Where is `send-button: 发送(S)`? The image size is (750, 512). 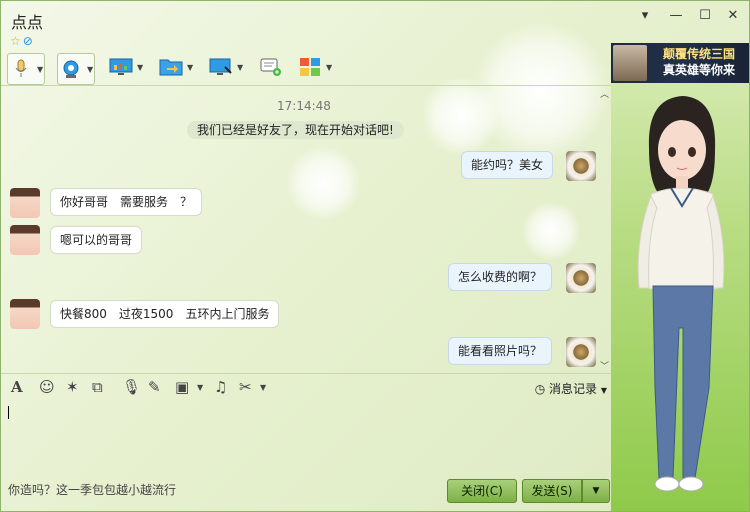
send-button: 发送(S) is located at coordinates (552, 491).